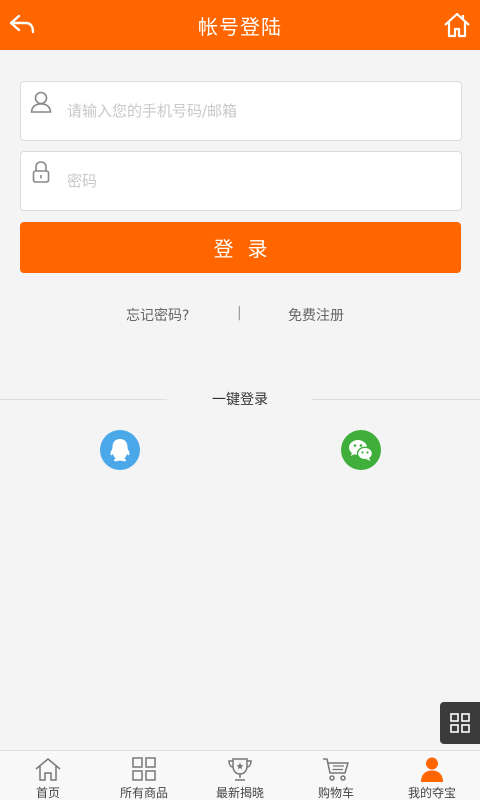 Image resolution: width=480 pixels, height=800 pixels. Describe the element at coordinates (41, 172) in the screenshot. I see `lock-icon` at that location.